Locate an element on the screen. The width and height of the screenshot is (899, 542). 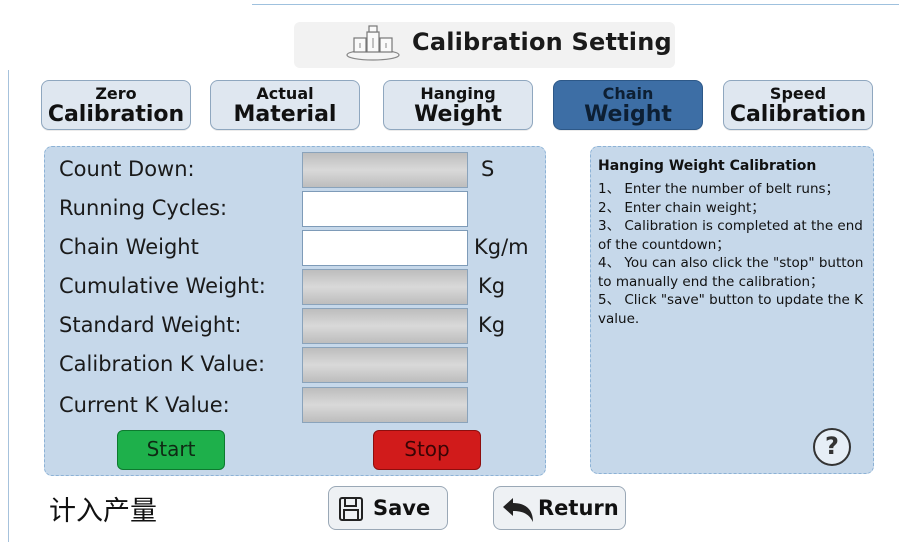
tab-hanging-weight: Hanging Weight is located at coordinates (458, 105).